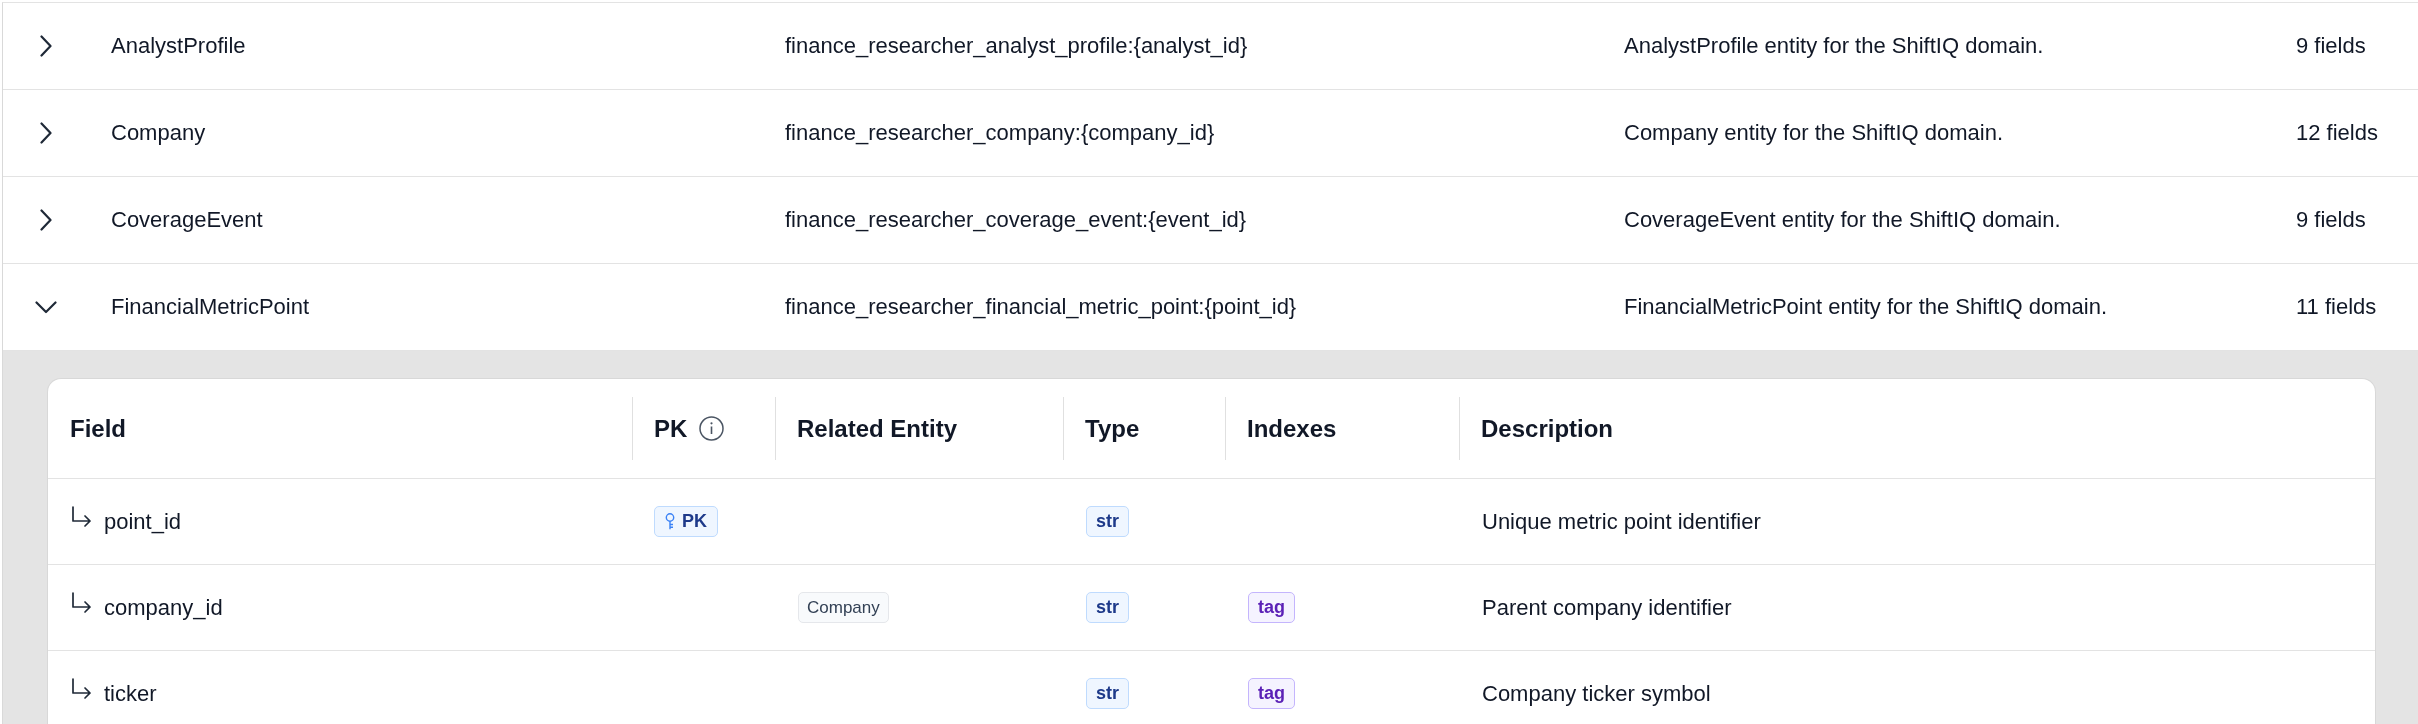 The height and width of the screenshot is (724, 2418). I want to click on column-header: Type, so click(1112, 428).